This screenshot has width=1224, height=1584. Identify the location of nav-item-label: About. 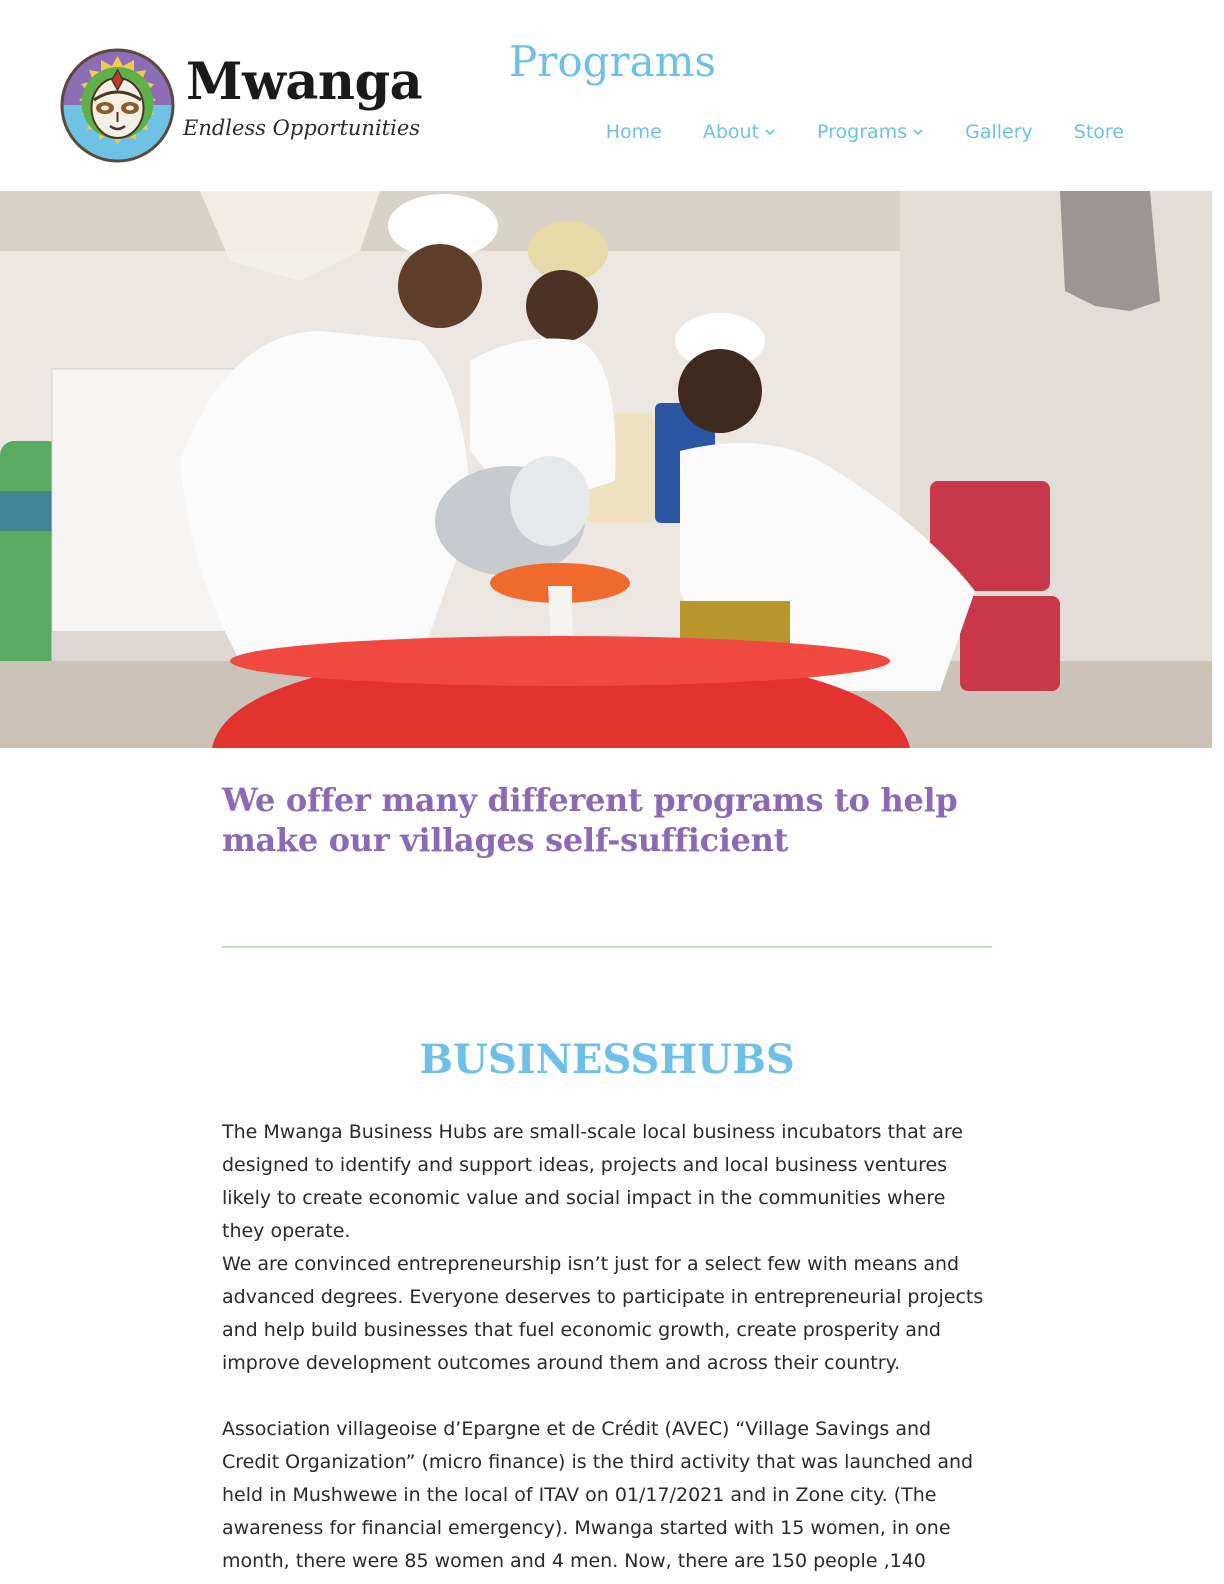
(731, 132).